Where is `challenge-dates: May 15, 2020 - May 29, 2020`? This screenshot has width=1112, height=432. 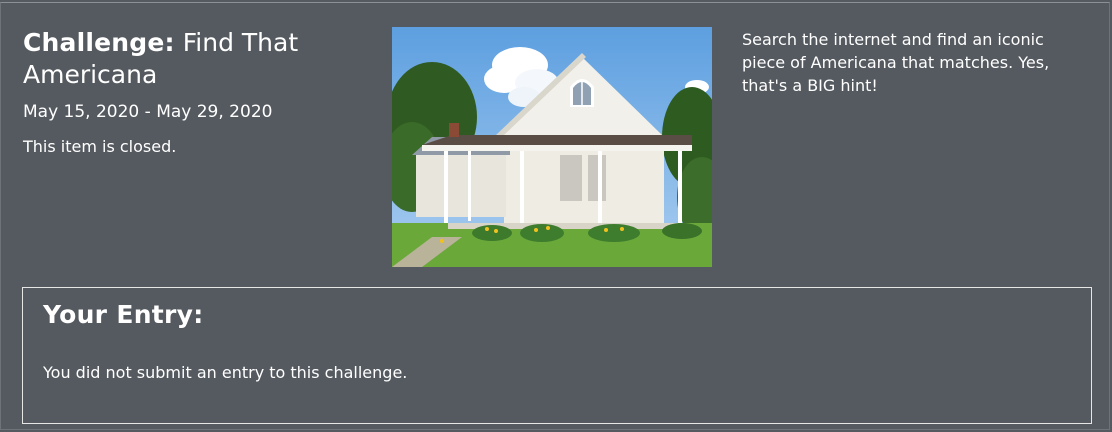
challenge-dates: May 15, 2020 - May 29, 2020 is located at coordinates (148, 112).